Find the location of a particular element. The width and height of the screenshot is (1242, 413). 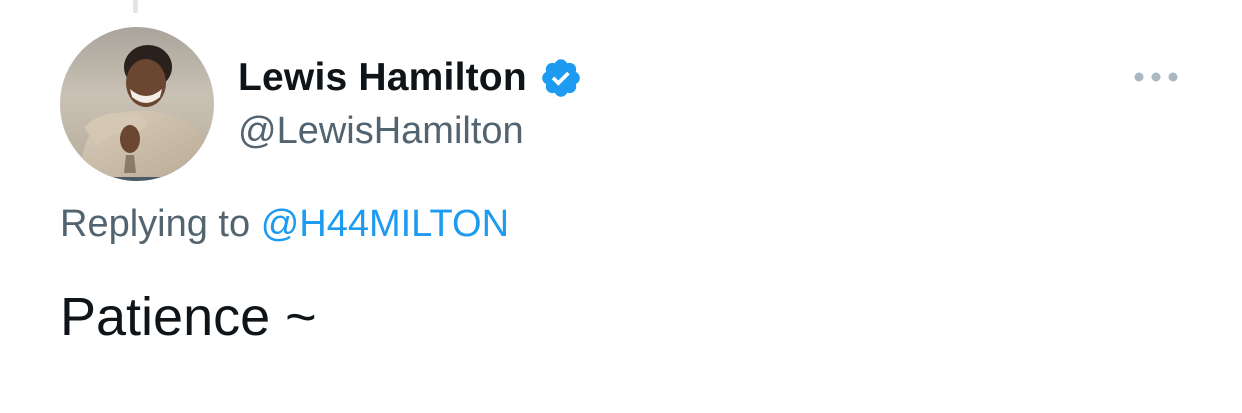

thread-connector-line is located at coordinates (135, 6).